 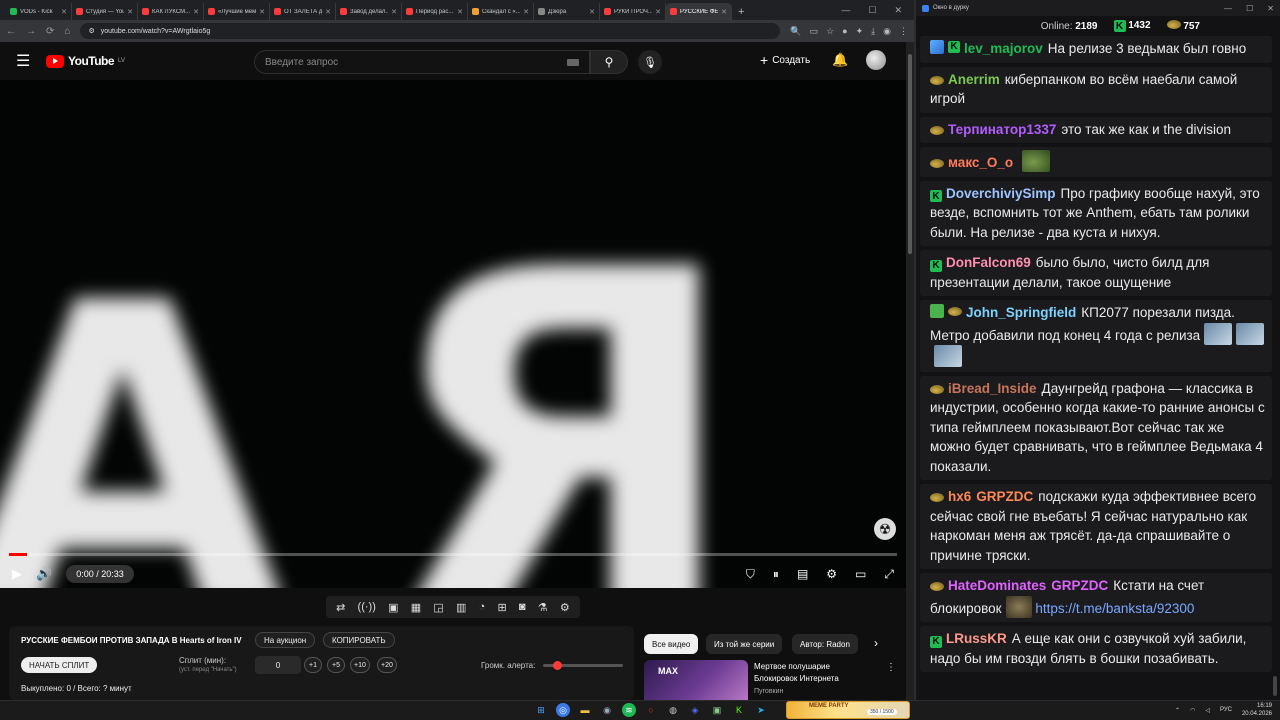 I want to click on chip-same-series: Из той же серии, so click(x=744, y=644).